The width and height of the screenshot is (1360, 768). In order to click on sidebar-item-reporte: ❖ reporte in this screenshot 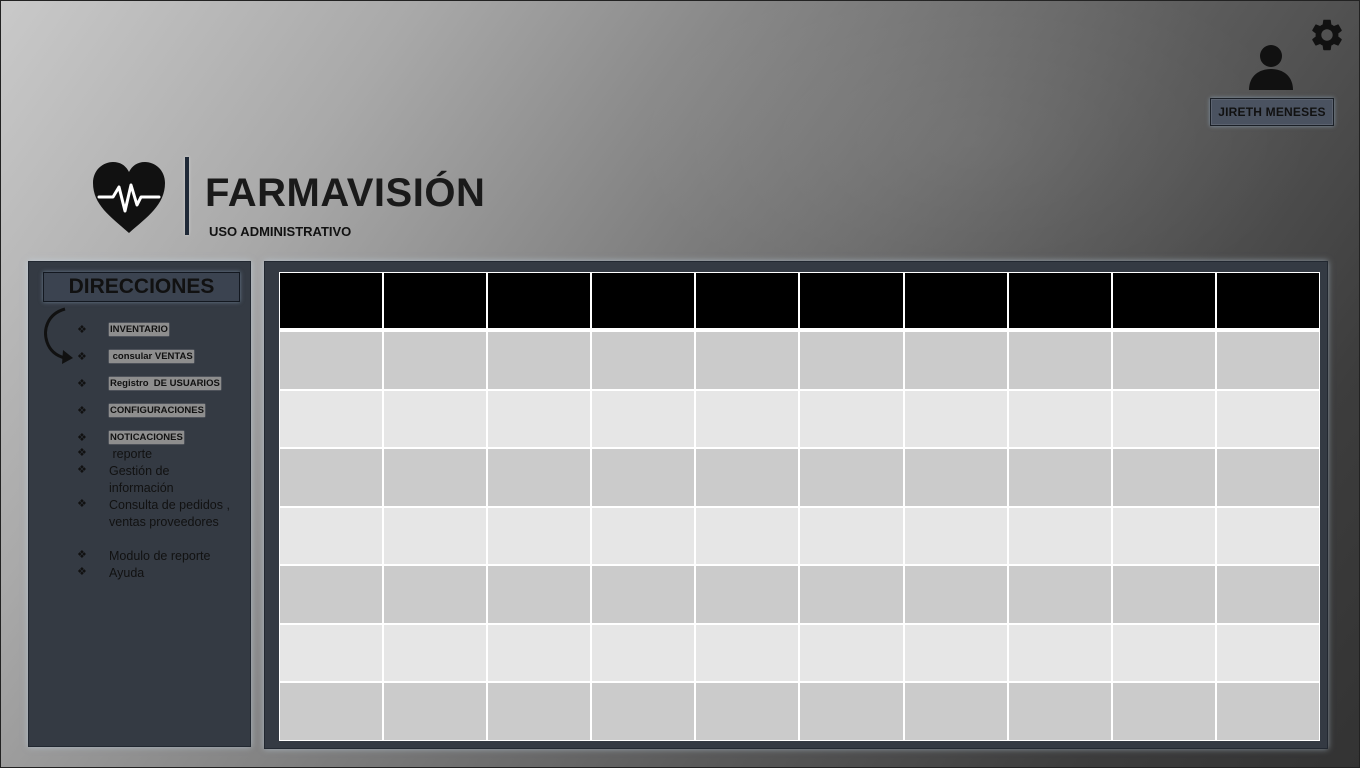, I will do `click(154, 454)`.